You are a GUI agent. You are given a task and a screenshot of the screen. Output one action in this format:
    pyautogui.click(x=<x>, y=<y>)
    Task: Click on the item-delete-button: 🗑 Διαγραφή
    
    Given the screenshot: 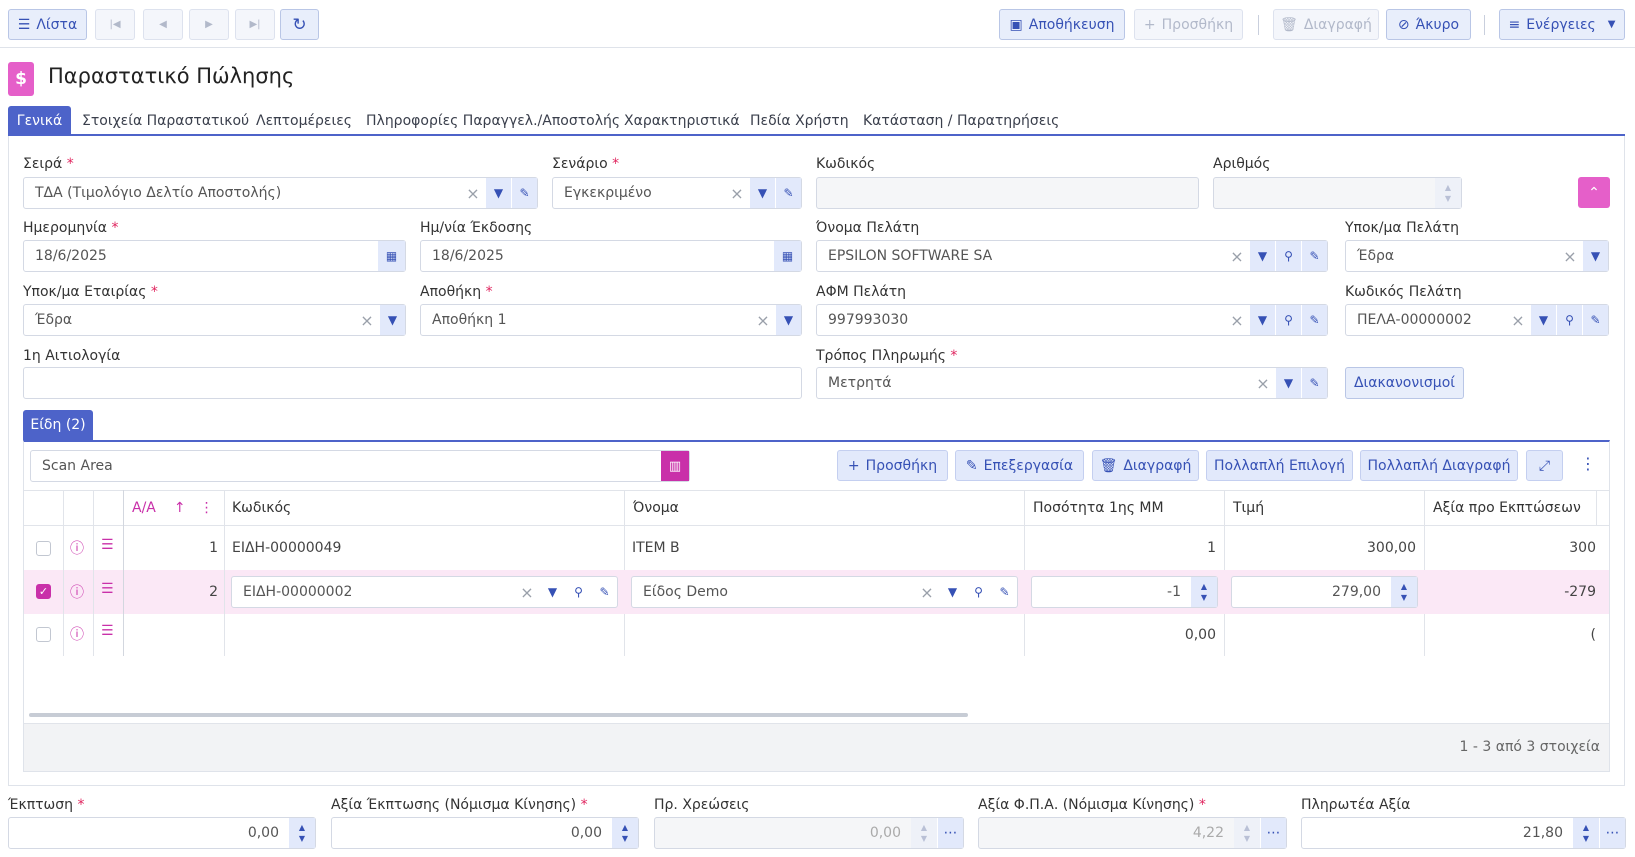 What is the action you would take?
    pyautogui.click(x=1145, y=465)
    